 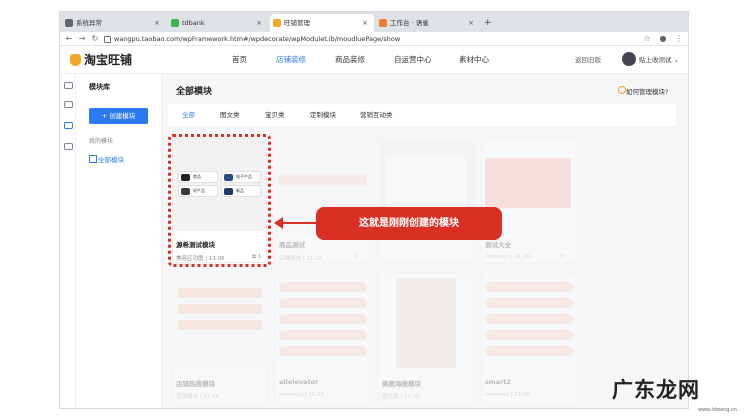 What do you see at coordinates (322, 23) in the screenshot?
I see `tab-wangpu: 旺铺管理 ×` at bounding box center [322, 23].